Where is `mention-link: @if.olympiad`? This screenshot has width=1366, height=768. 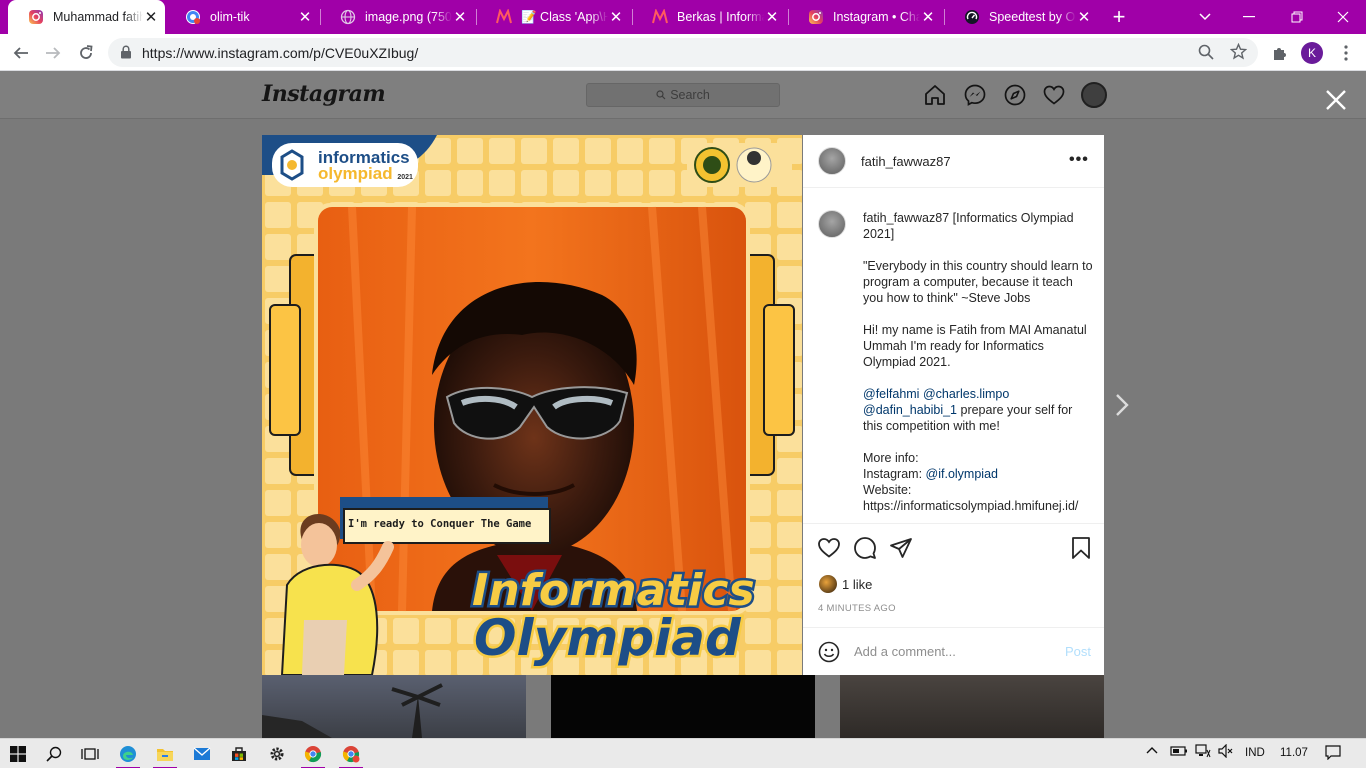 mention-link: @if.olympiad is located at coordinates (962, 474).